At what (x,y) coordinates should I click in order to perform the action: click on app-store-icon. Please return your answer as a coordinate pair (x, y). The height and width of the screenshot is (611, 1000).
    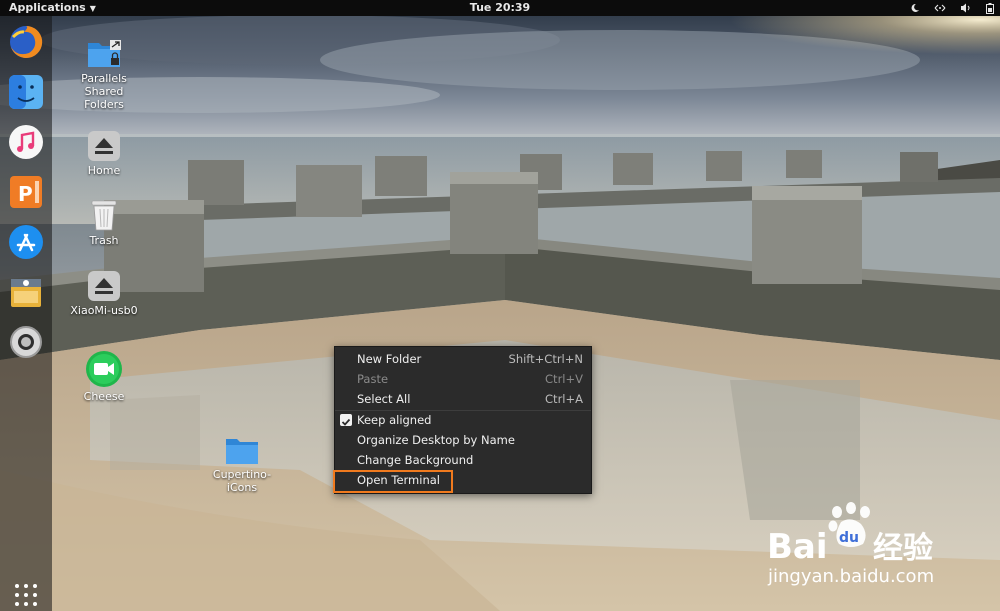
    Looking at the image, I should click on (26, 242).